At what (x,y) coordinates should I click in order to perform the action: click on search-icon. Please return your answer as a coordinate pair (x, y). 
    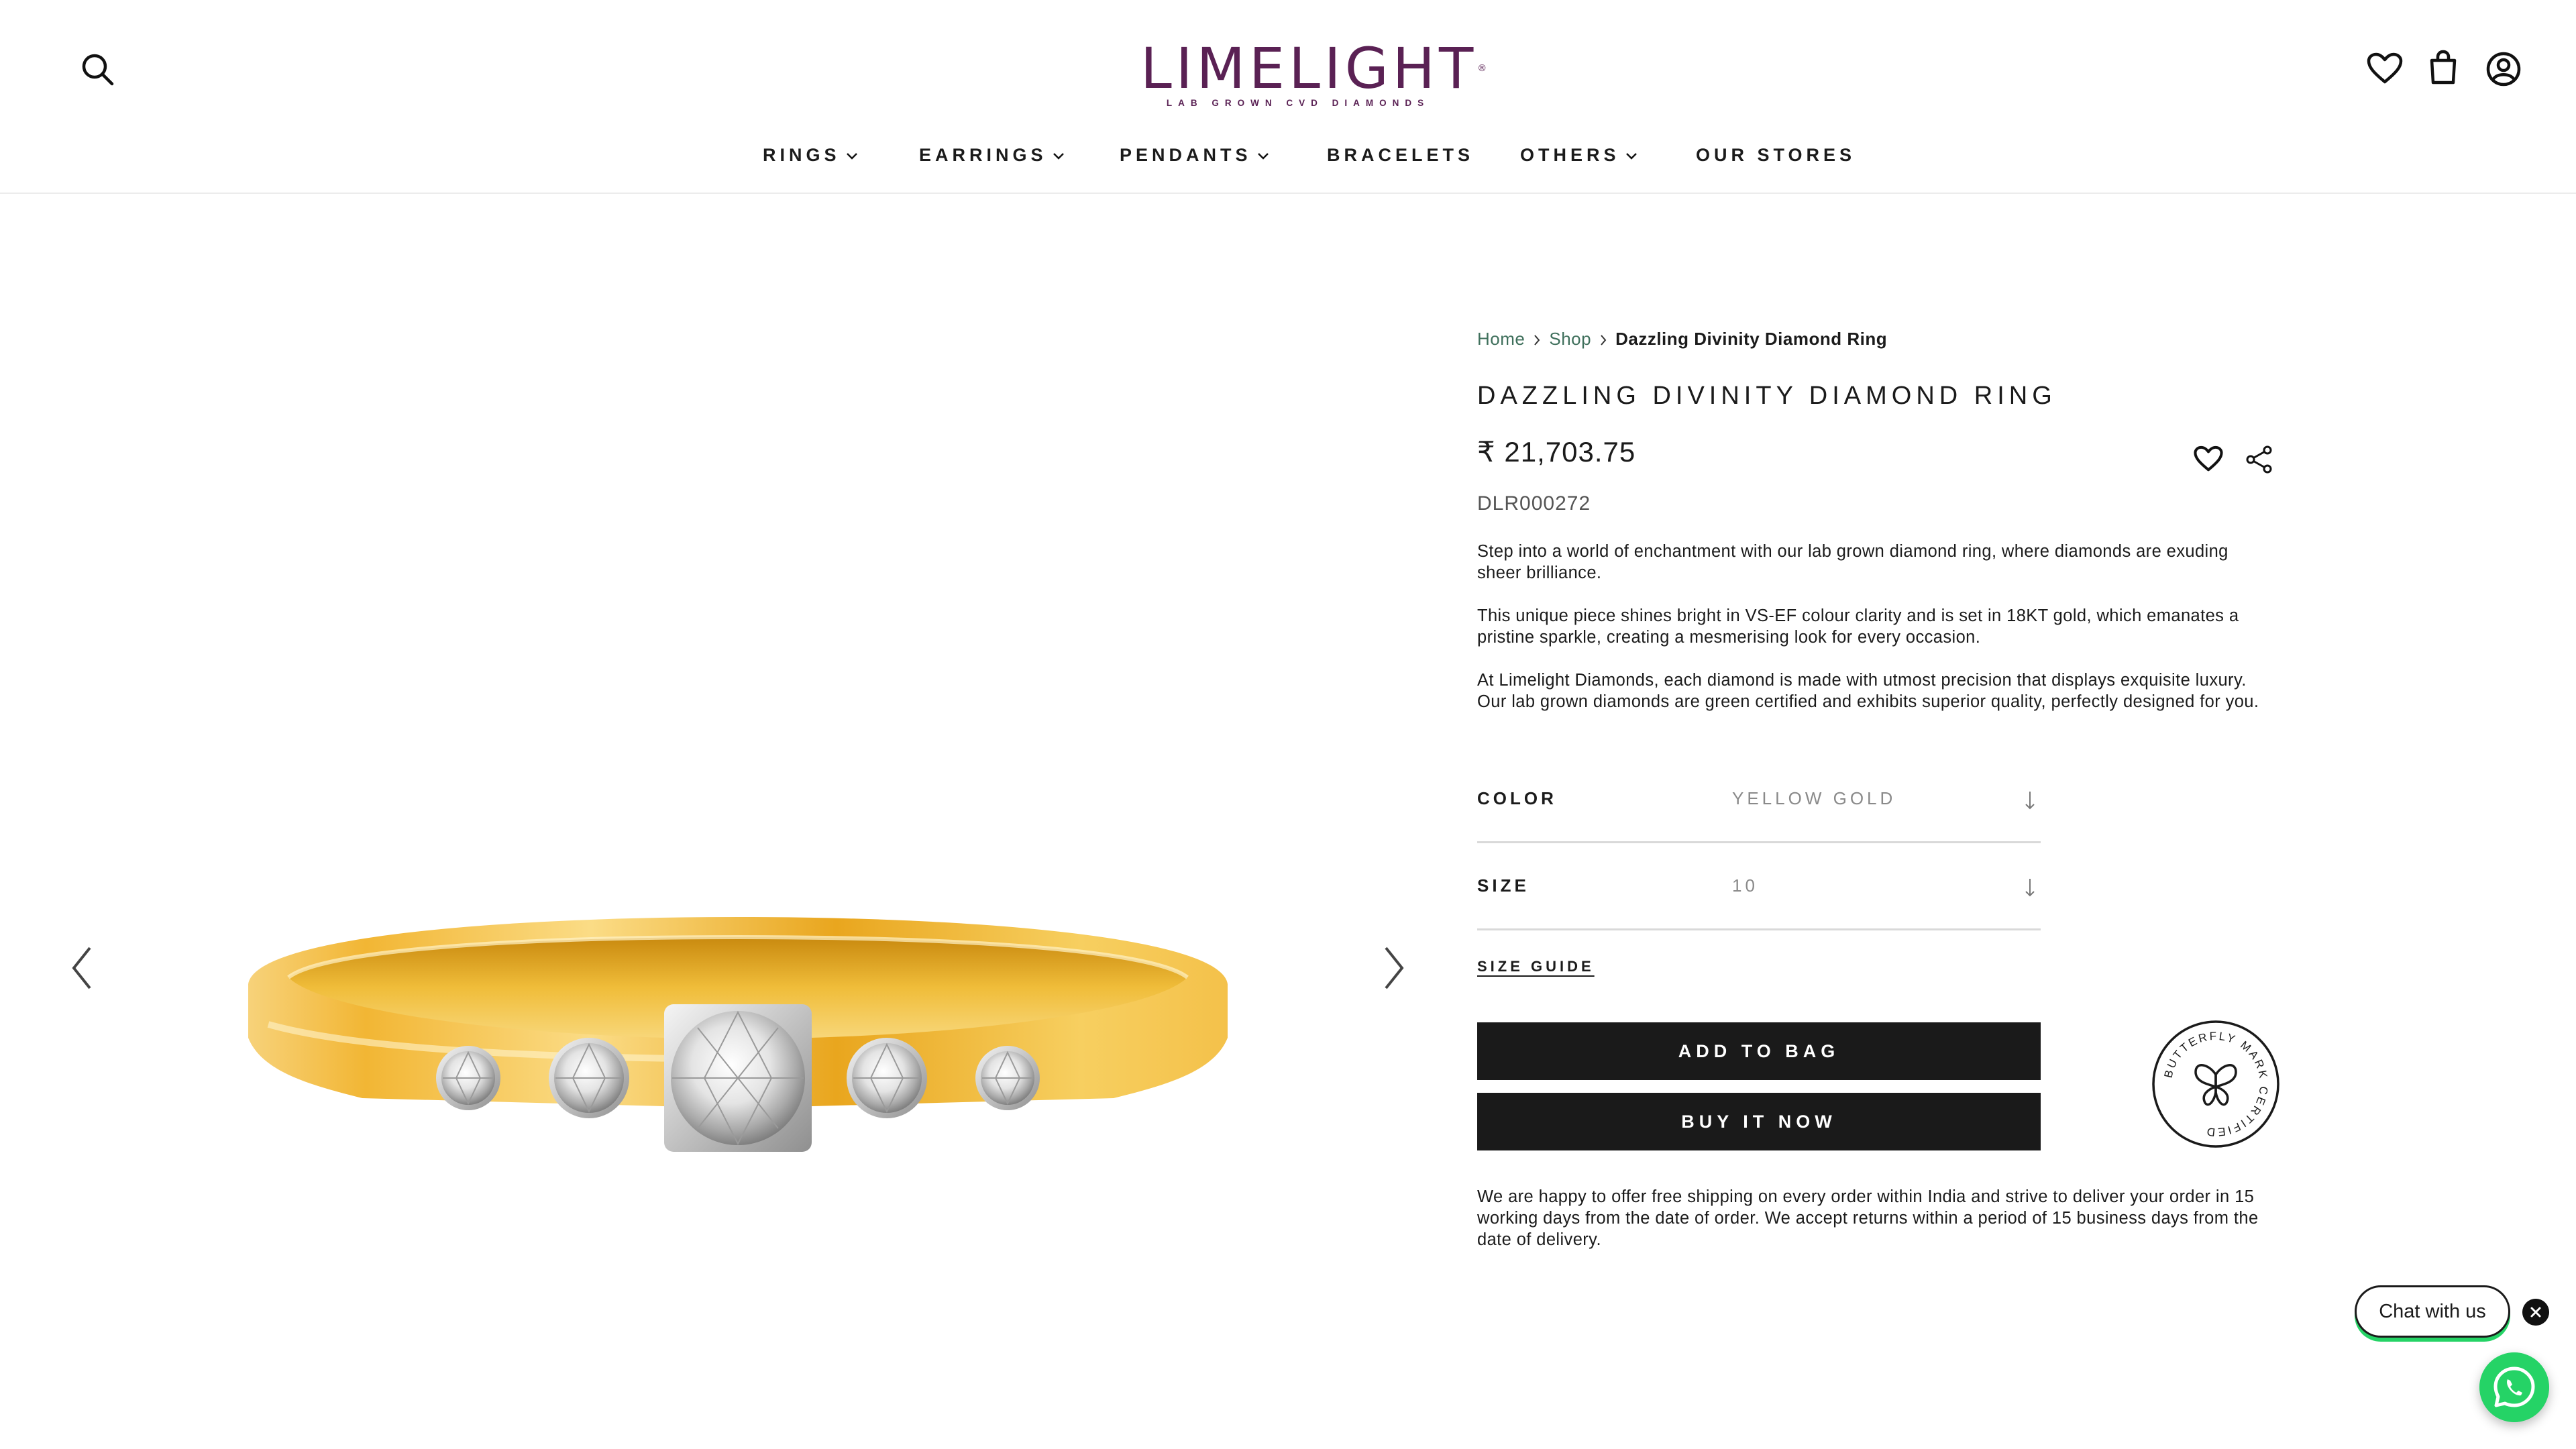
    Looking at the image, I should click on (97, 69).